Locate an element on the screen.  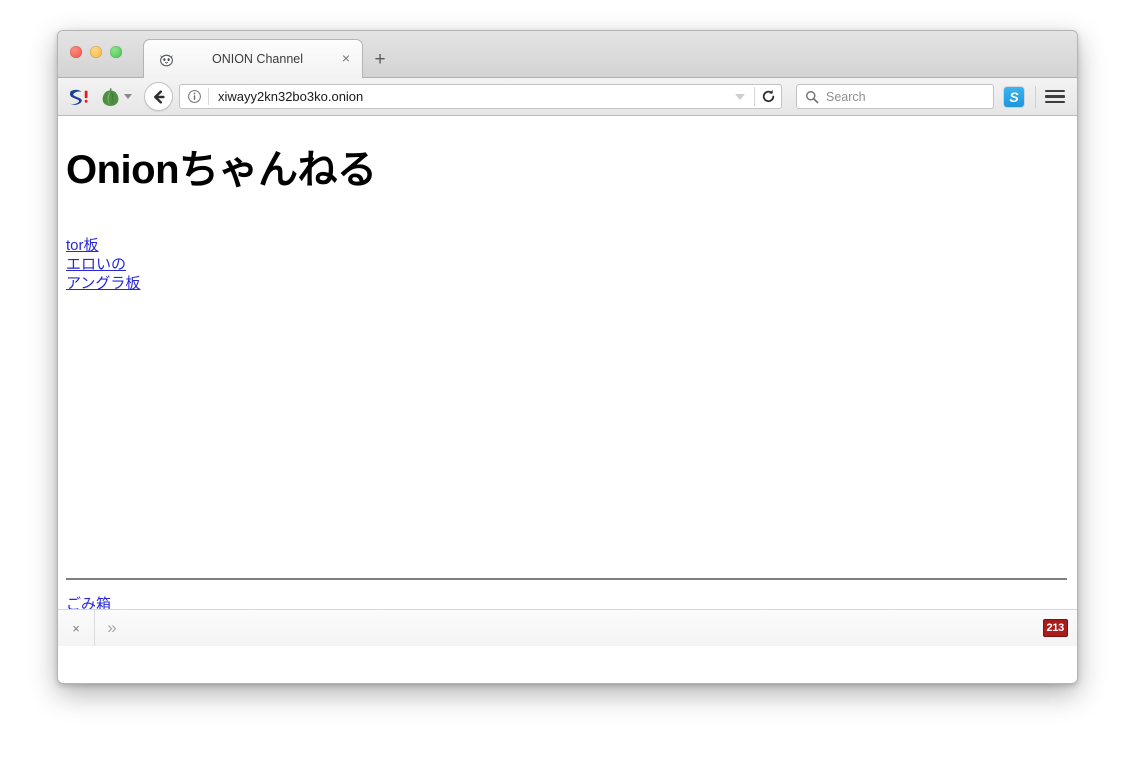
hamburger-icon is located at coordinates (1055, 96).